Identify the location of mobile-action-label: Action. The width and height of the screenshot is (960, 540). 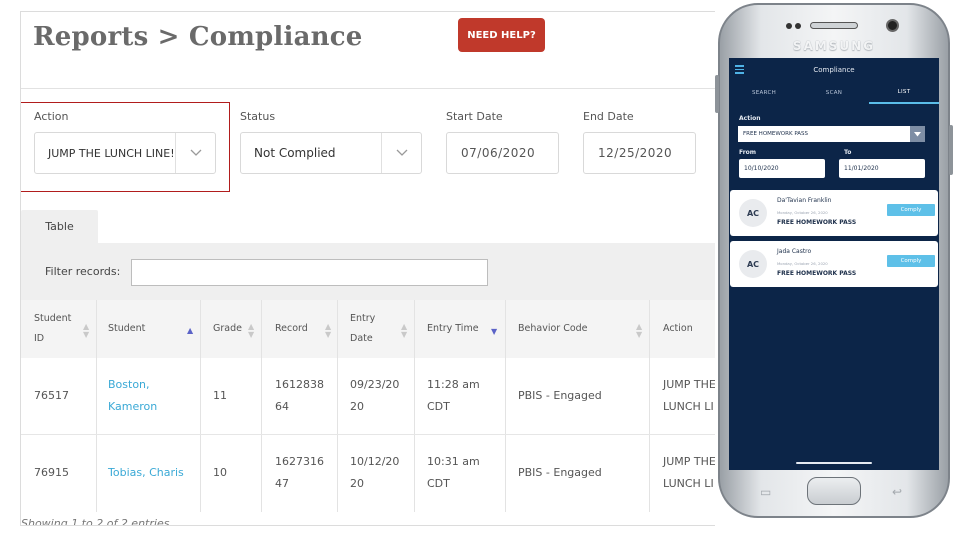
(750, 118).